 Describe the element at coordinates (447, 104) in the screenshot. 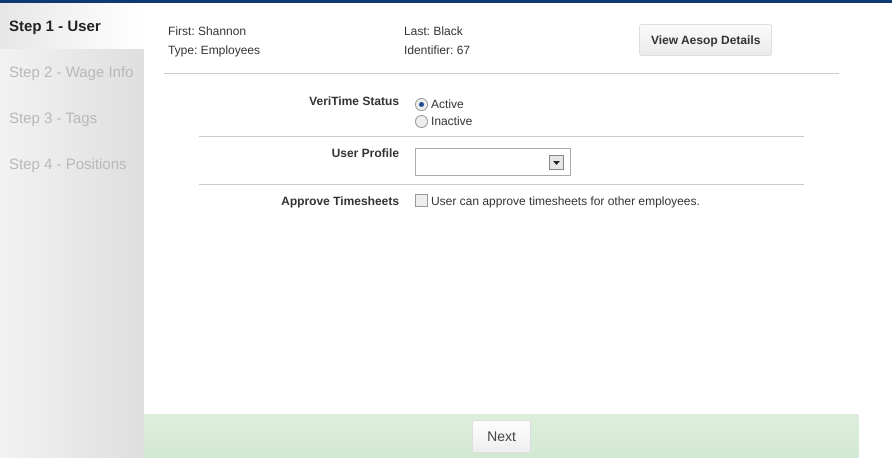

I see `radio-label: Active` at that location.